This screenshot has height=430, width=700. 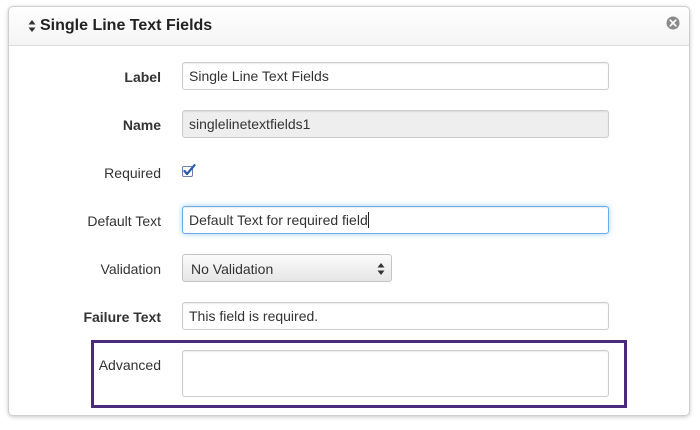 What do you see at coordinates (124, 221) in the screenshot?
I see `default-text-field-label: Default Text` at bounding box center [124, 221].